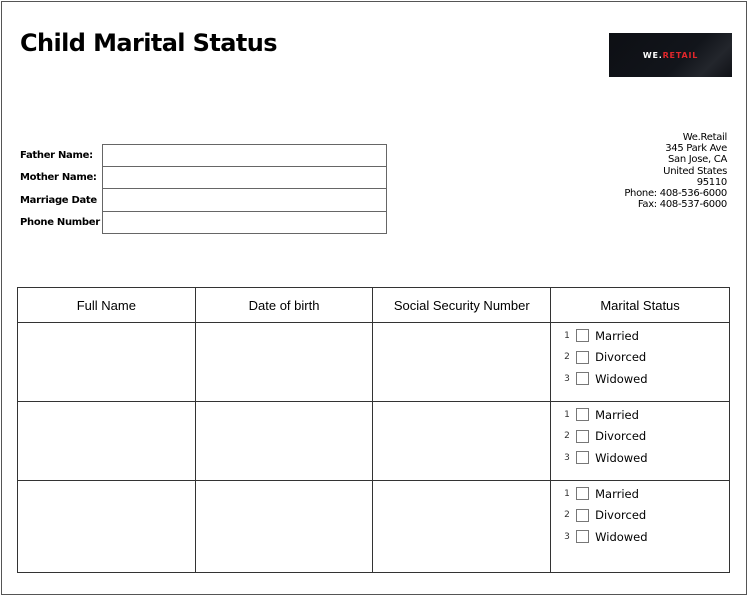 This screenshot has height=598, width=750. What do you see at coordinates (705, 137) in the screenshot?
I see `address-company: We.Retail` at bounding box center [705, 137].